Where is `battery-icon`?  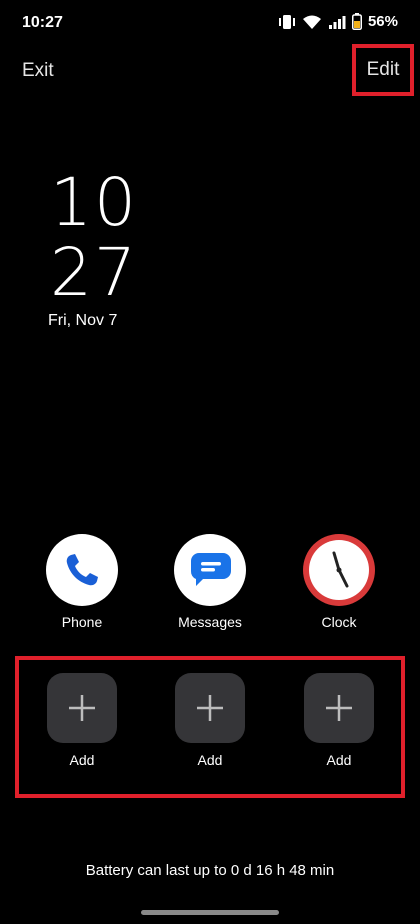
battery-icon is located at coordinates (356, 21).